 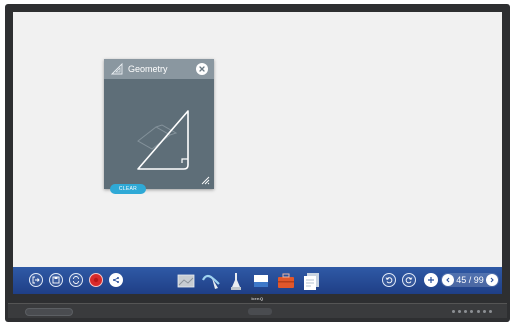 I want to click on redo-icon, so click(x=409, y=280).